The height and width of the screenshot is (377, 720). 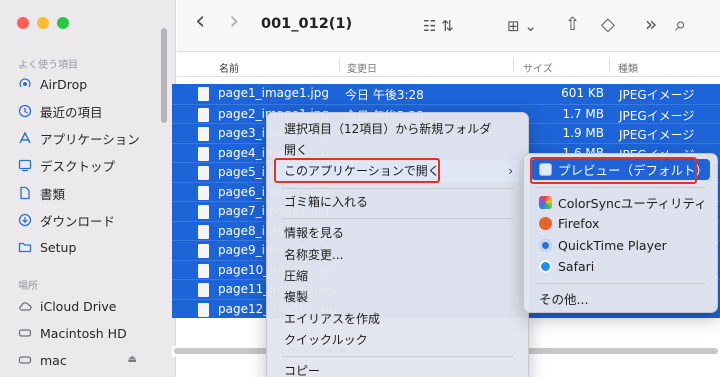 What do you see at coordinates (25, 138) in the screenshot?
I see `apps-icon` at bounding box center [25, 138].